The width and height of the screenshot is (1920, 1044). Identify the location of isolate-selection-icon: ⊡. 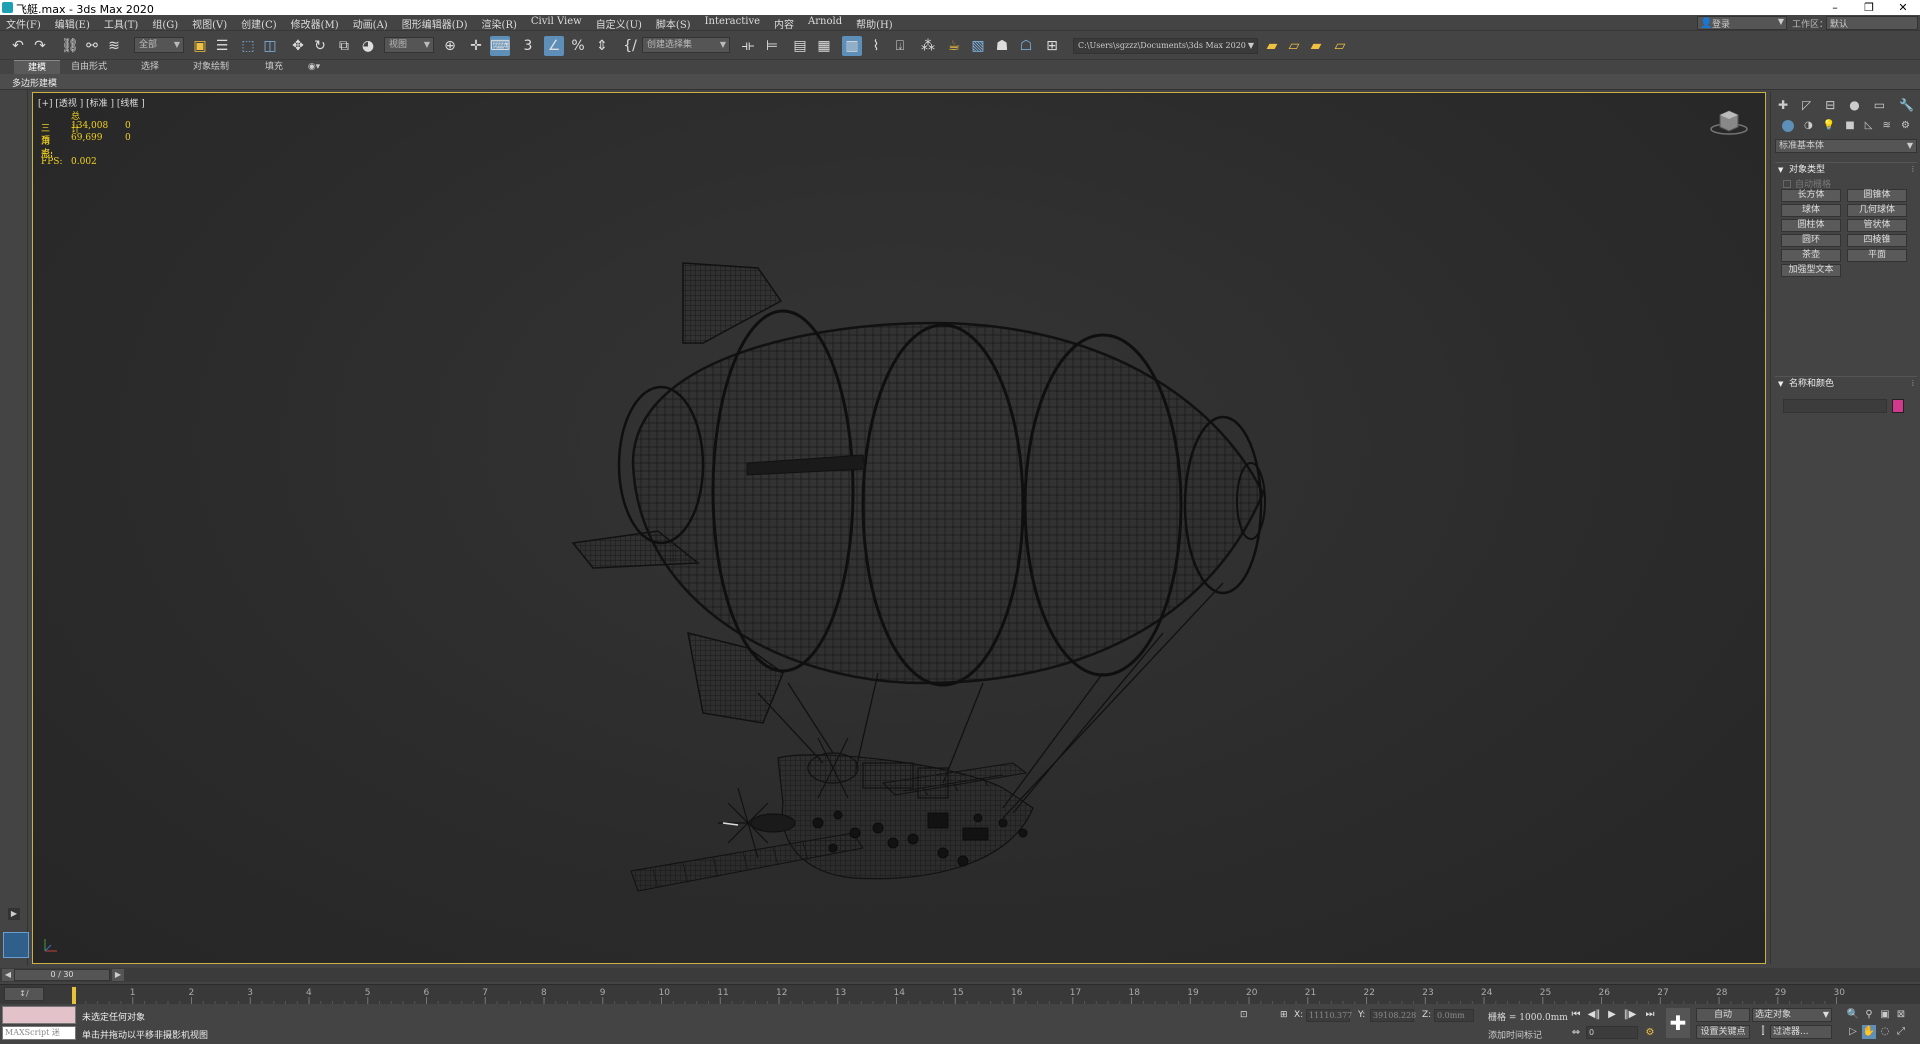
(1244, 1015).